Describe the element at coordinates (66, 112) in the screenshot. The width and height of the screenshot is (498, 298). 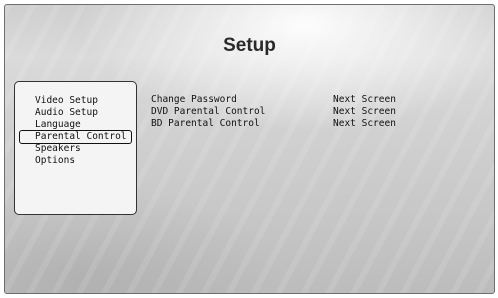
I see `menu-item-label: Audio Setup` at that location.